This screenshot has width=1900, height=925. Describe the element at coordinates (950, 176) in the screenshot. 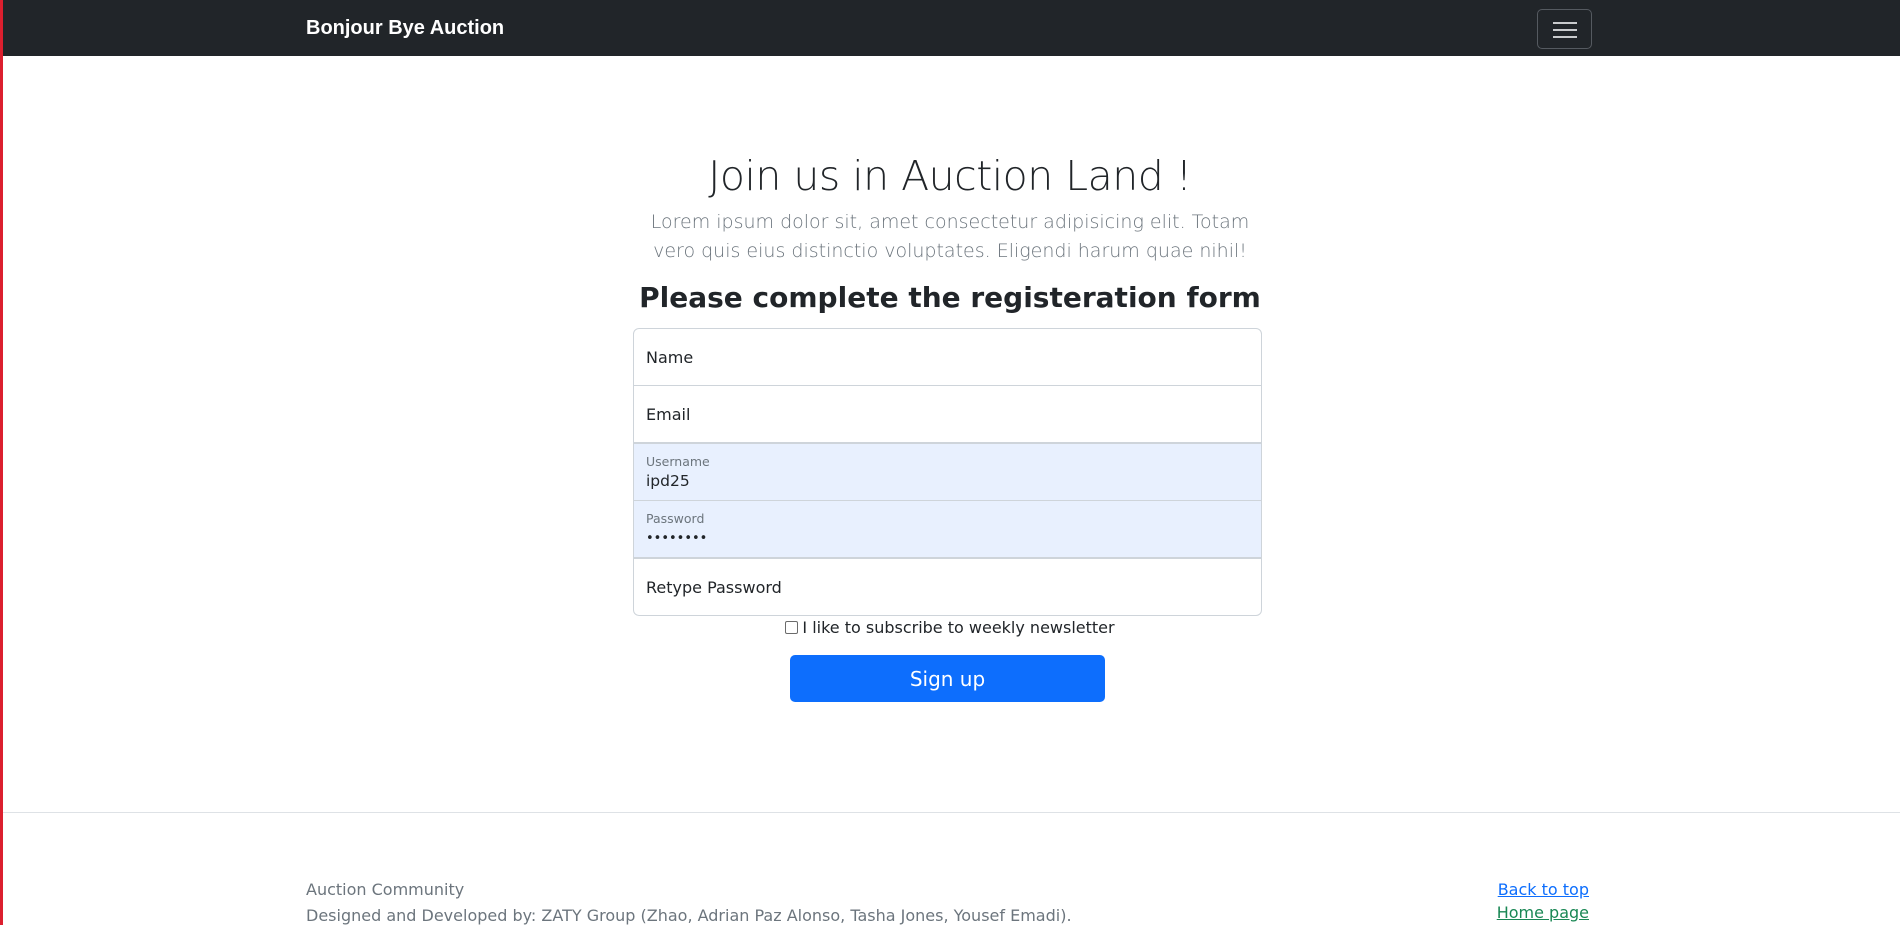

I see `page-title: Join us in Auction Land !` at that location.